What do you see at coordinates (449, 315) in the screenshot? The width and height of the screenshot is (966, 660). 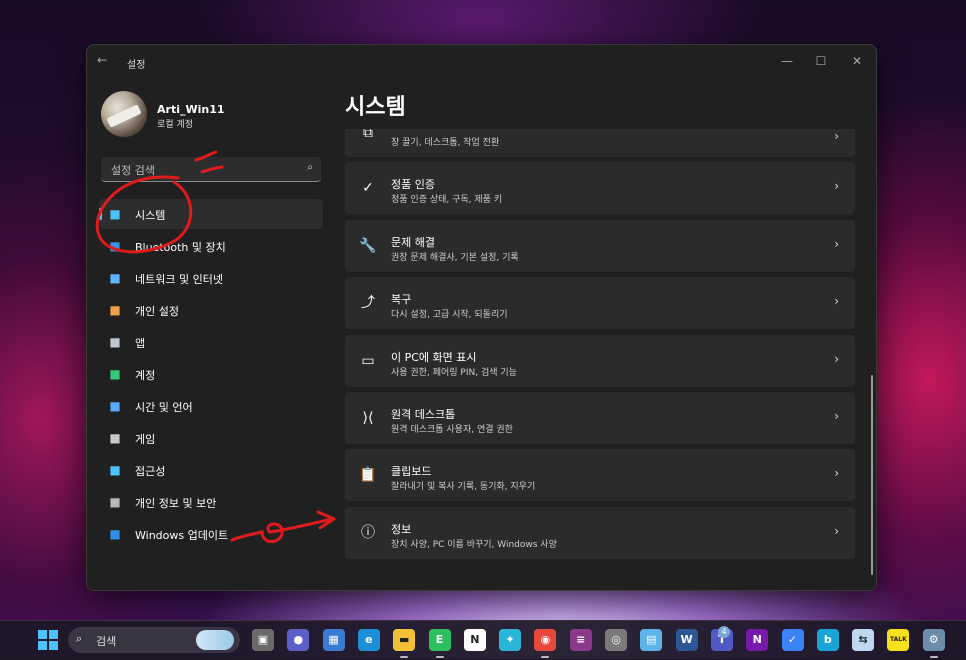 I see `card-description: 다시 설정, 고급 시작, 되돌리기` at bounding box center [449, 315].